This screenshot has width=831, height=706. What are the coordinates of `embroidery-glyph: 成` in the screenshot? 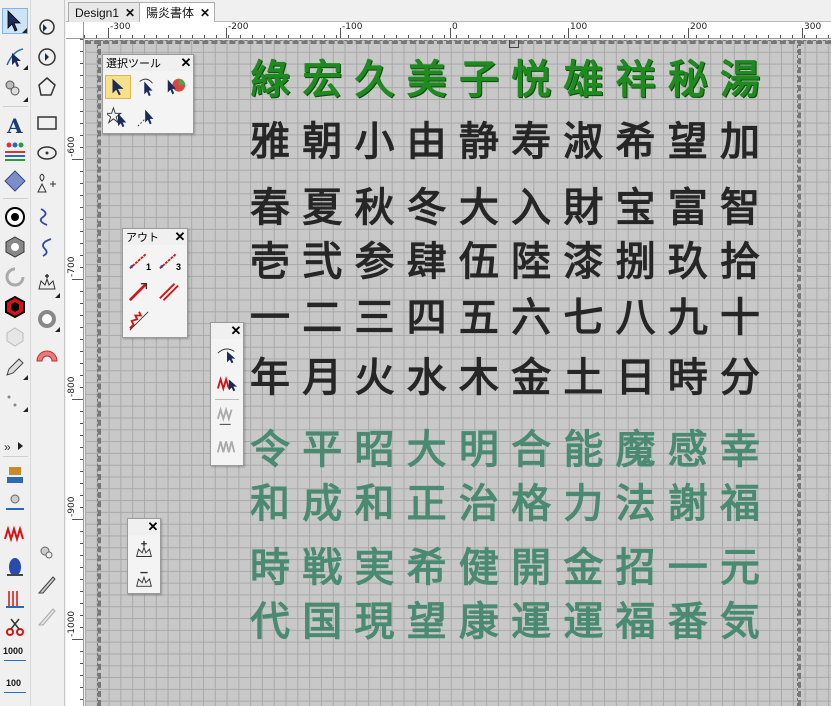 It's located at (322, 504).